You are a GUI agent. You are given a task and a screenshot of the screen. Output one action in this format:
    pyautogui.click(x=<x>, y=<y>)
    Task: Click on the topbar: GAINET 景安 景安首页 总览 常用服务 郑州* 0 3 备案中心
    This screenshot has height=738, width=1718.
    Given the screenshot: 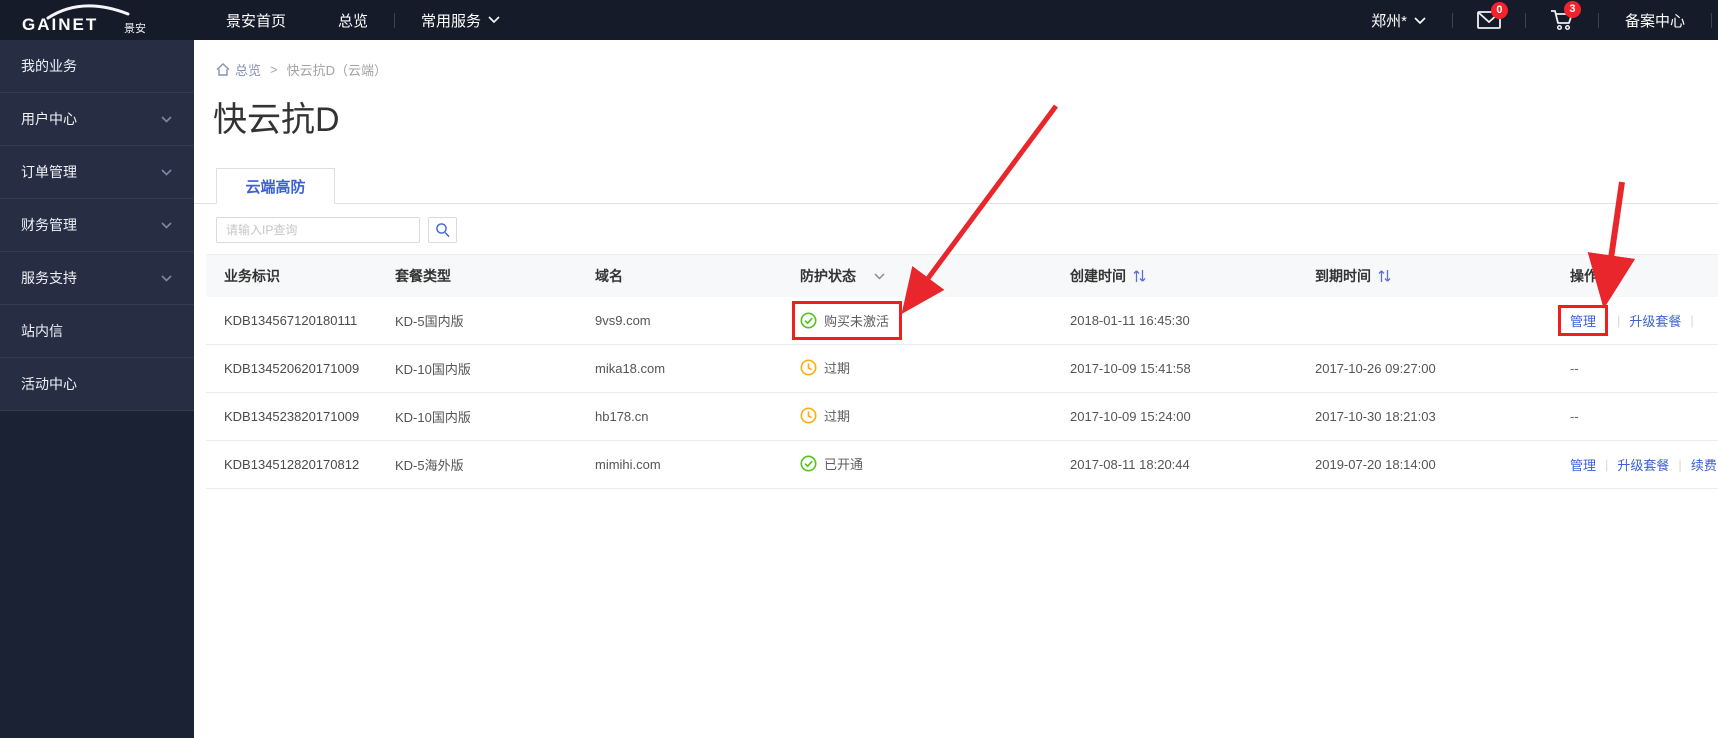 What is the action you would take?
    pyautogui.click(x=859, y=20)
    